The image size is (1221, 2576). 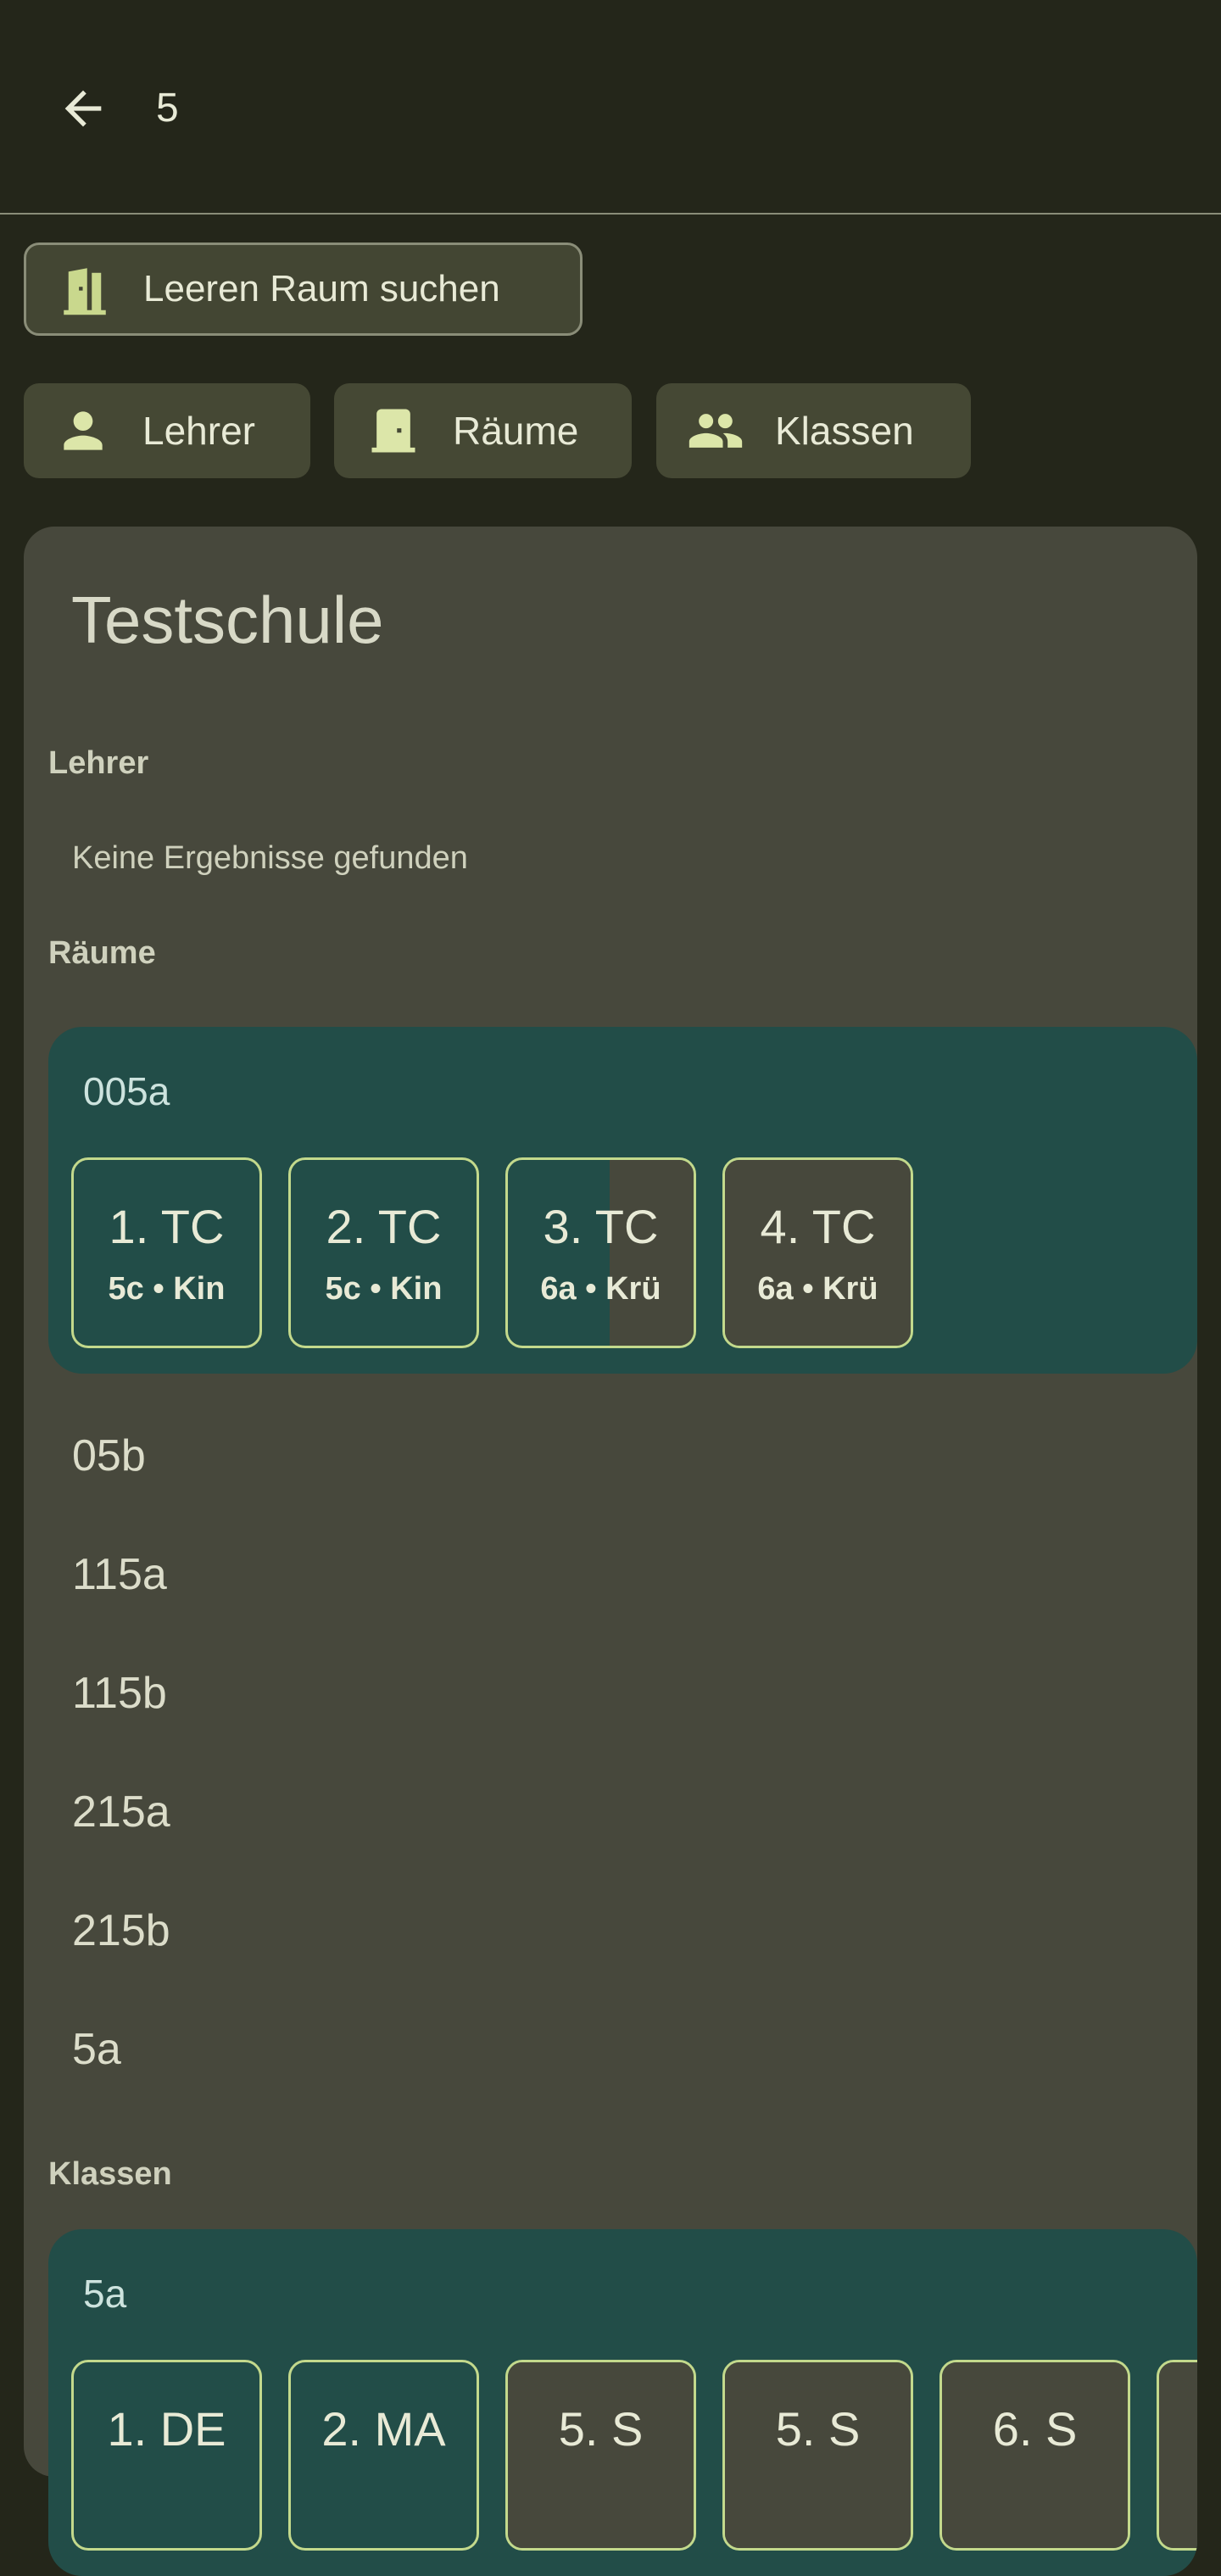 I want to click on filter-chip-rooms: Räume, so click(x=483, y=430).